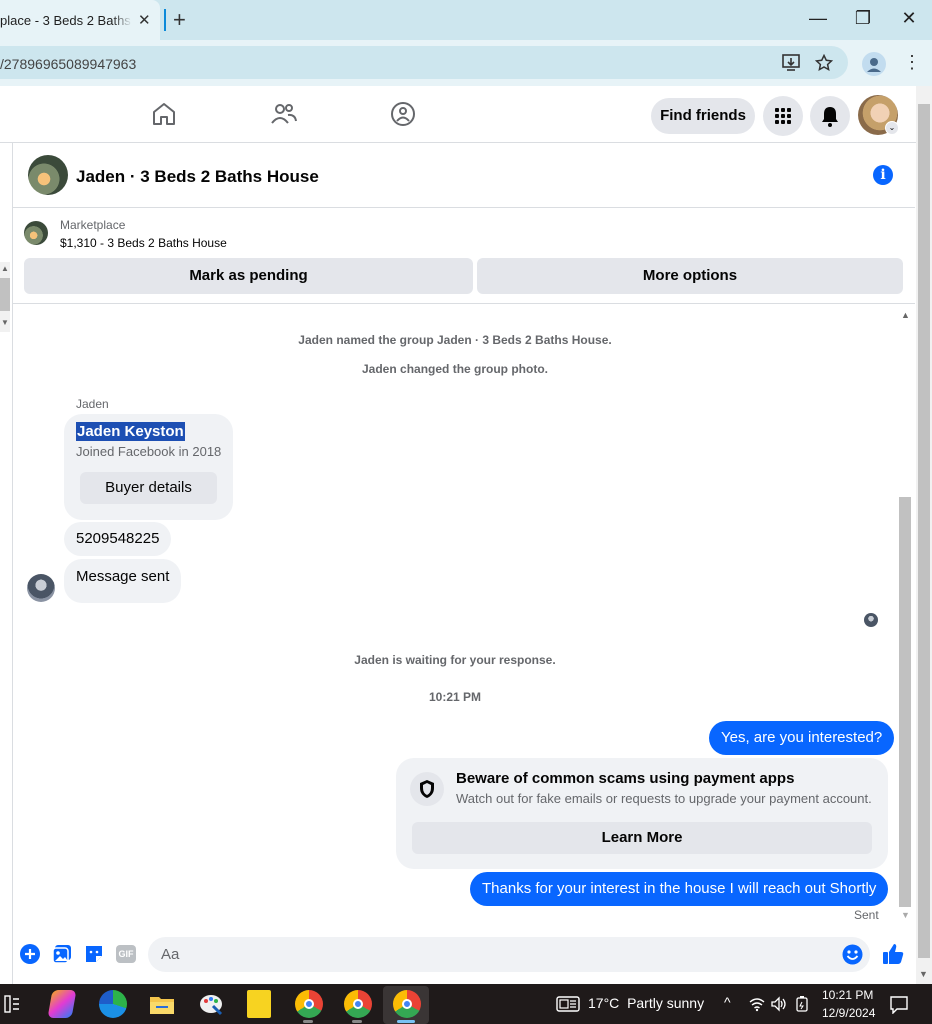  Describe the element at coordinates (604, 1003) in the screenshot. I see `temperature: 17°C` at that location.